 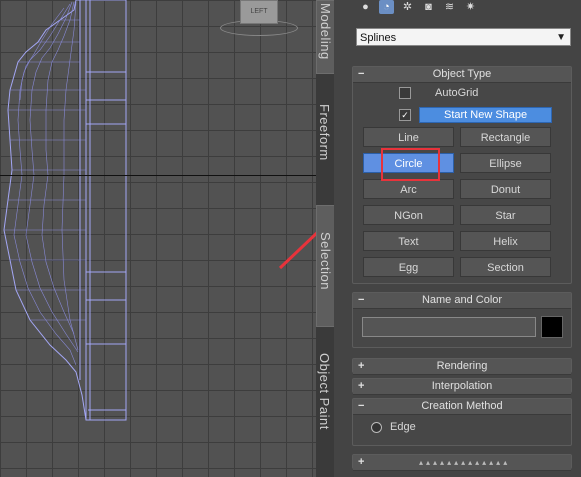 I want to click on star-button: Star, so click(x=505, y=215).